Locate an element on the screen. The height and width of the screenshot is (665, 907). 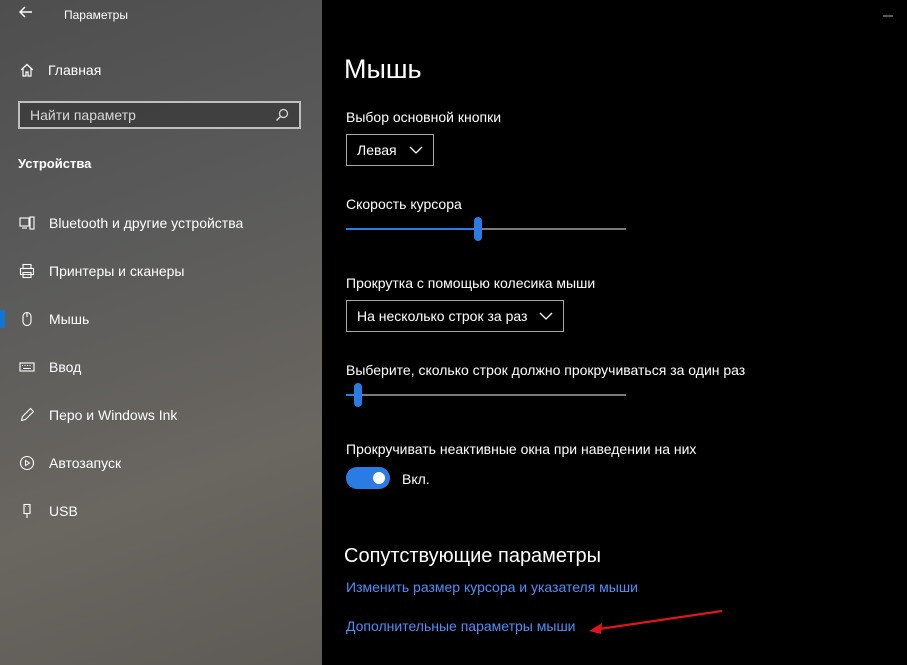
sidebar-item-label: USB is located at coordinates (63, 511).